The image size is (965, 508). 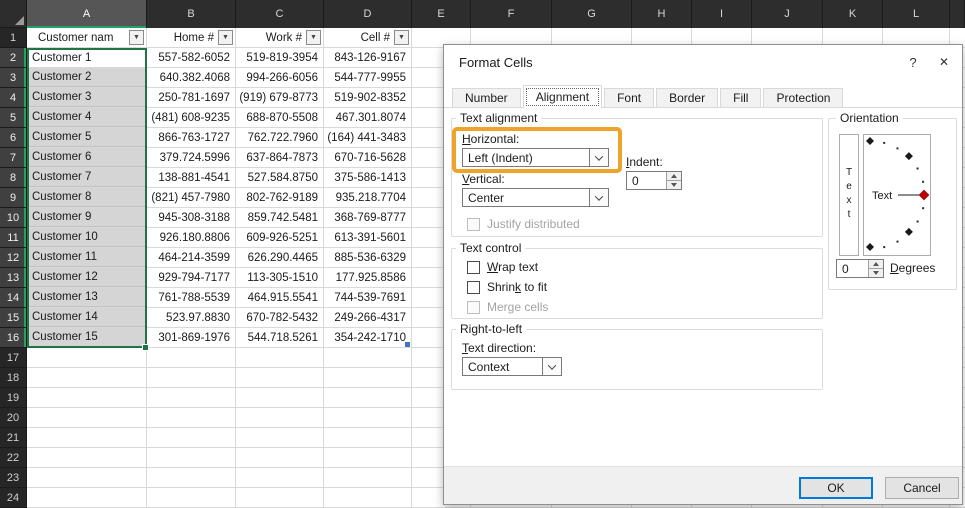 I want to click on cell-D16: 354-242-1710, so click(x=368, y=337).